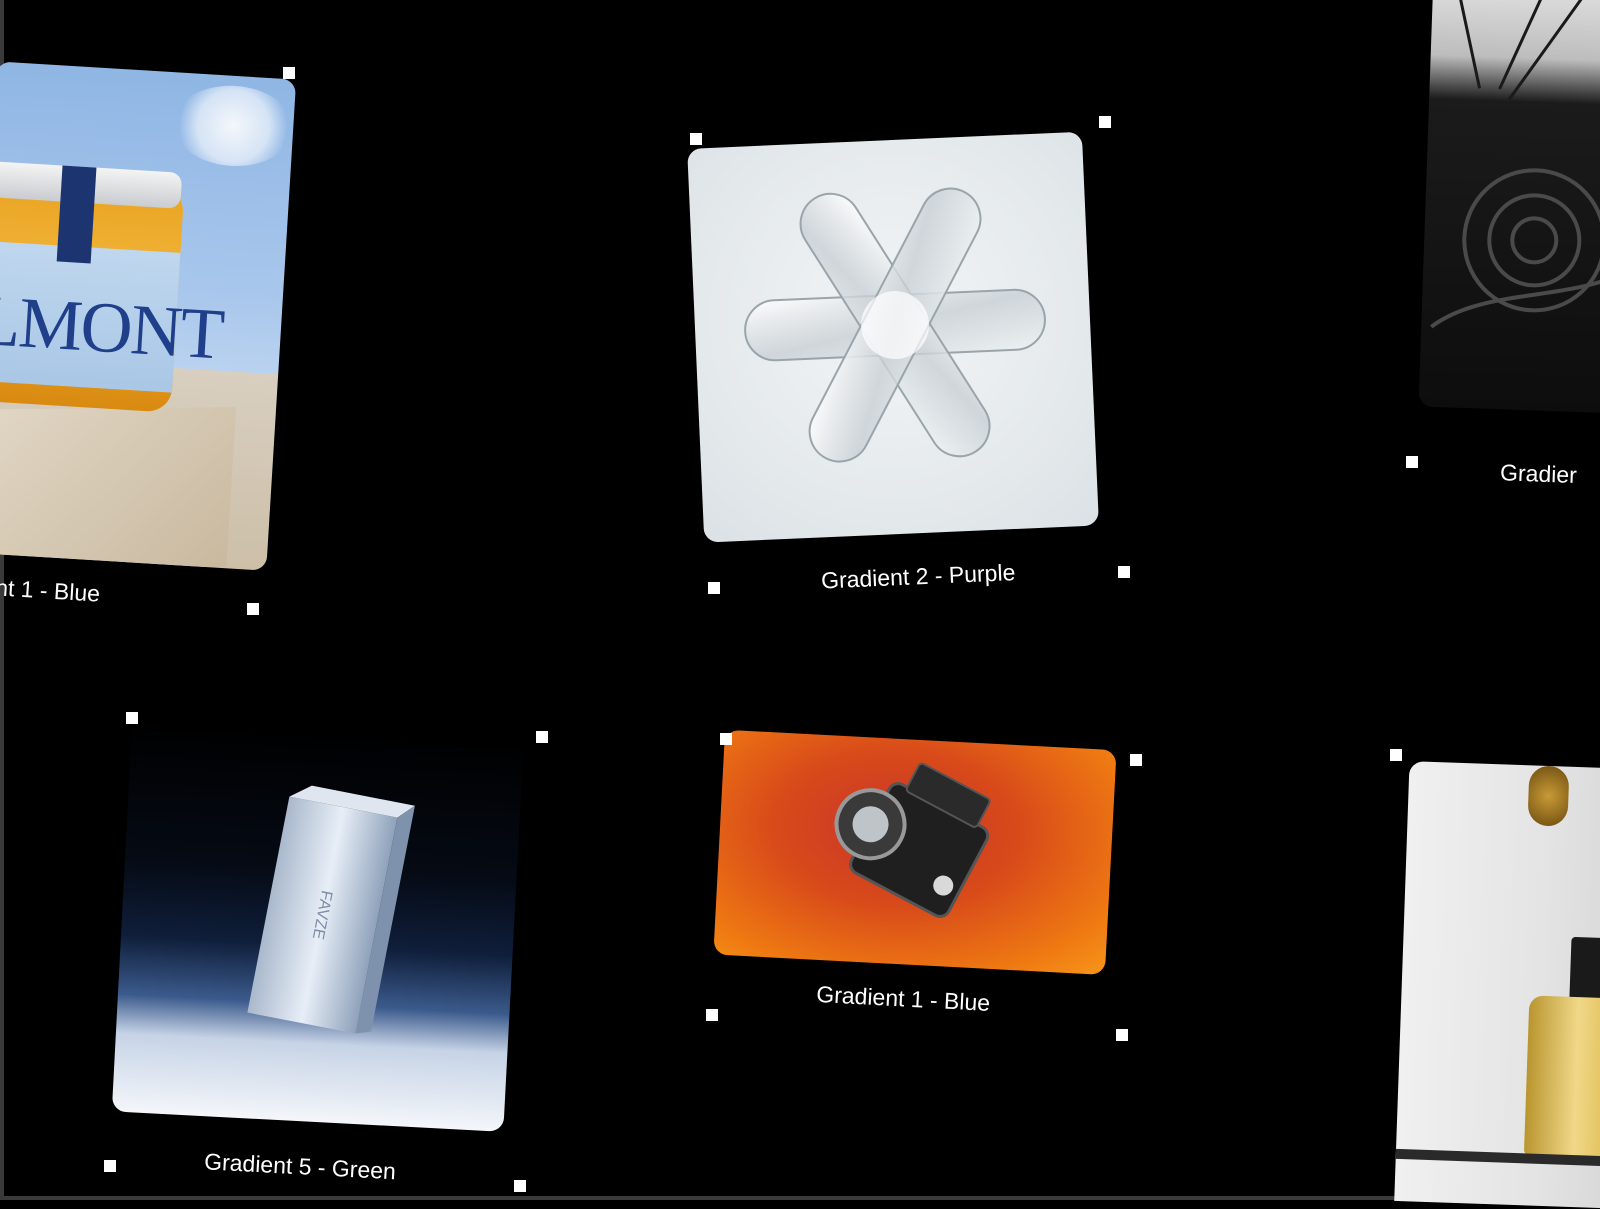 This screenshot has height=1209, width=1600. I want to click on artboard-label: Gradient 2 - Purple, so click(918, 576).